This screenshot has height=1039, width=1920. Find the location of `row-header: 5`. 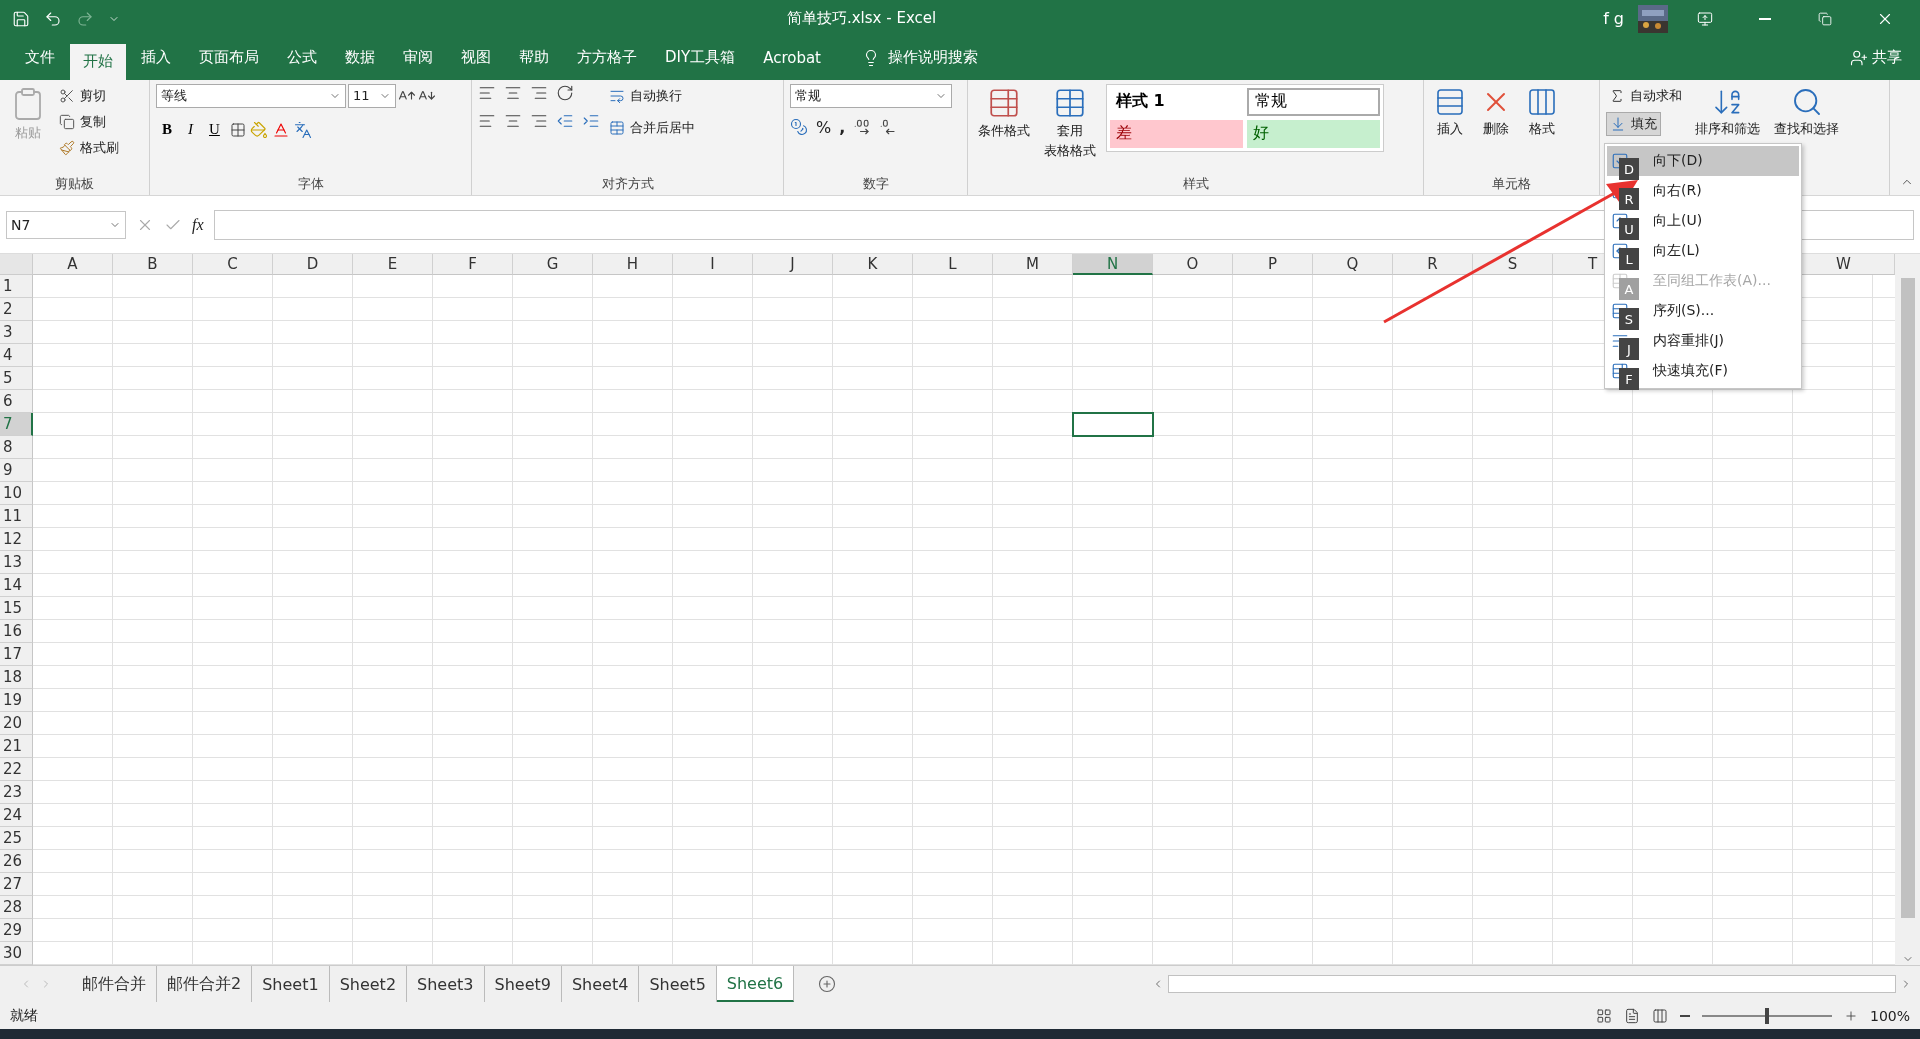

row-header: 5 is located at coordinates (16, 379).